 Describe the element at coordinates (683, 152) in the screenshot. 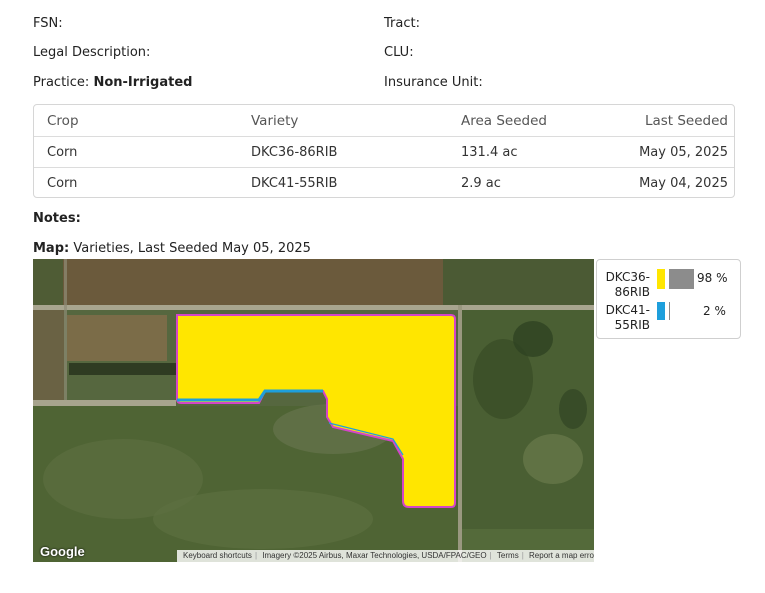

I see `cell-last-seeded: May 05, 2025` at that location.